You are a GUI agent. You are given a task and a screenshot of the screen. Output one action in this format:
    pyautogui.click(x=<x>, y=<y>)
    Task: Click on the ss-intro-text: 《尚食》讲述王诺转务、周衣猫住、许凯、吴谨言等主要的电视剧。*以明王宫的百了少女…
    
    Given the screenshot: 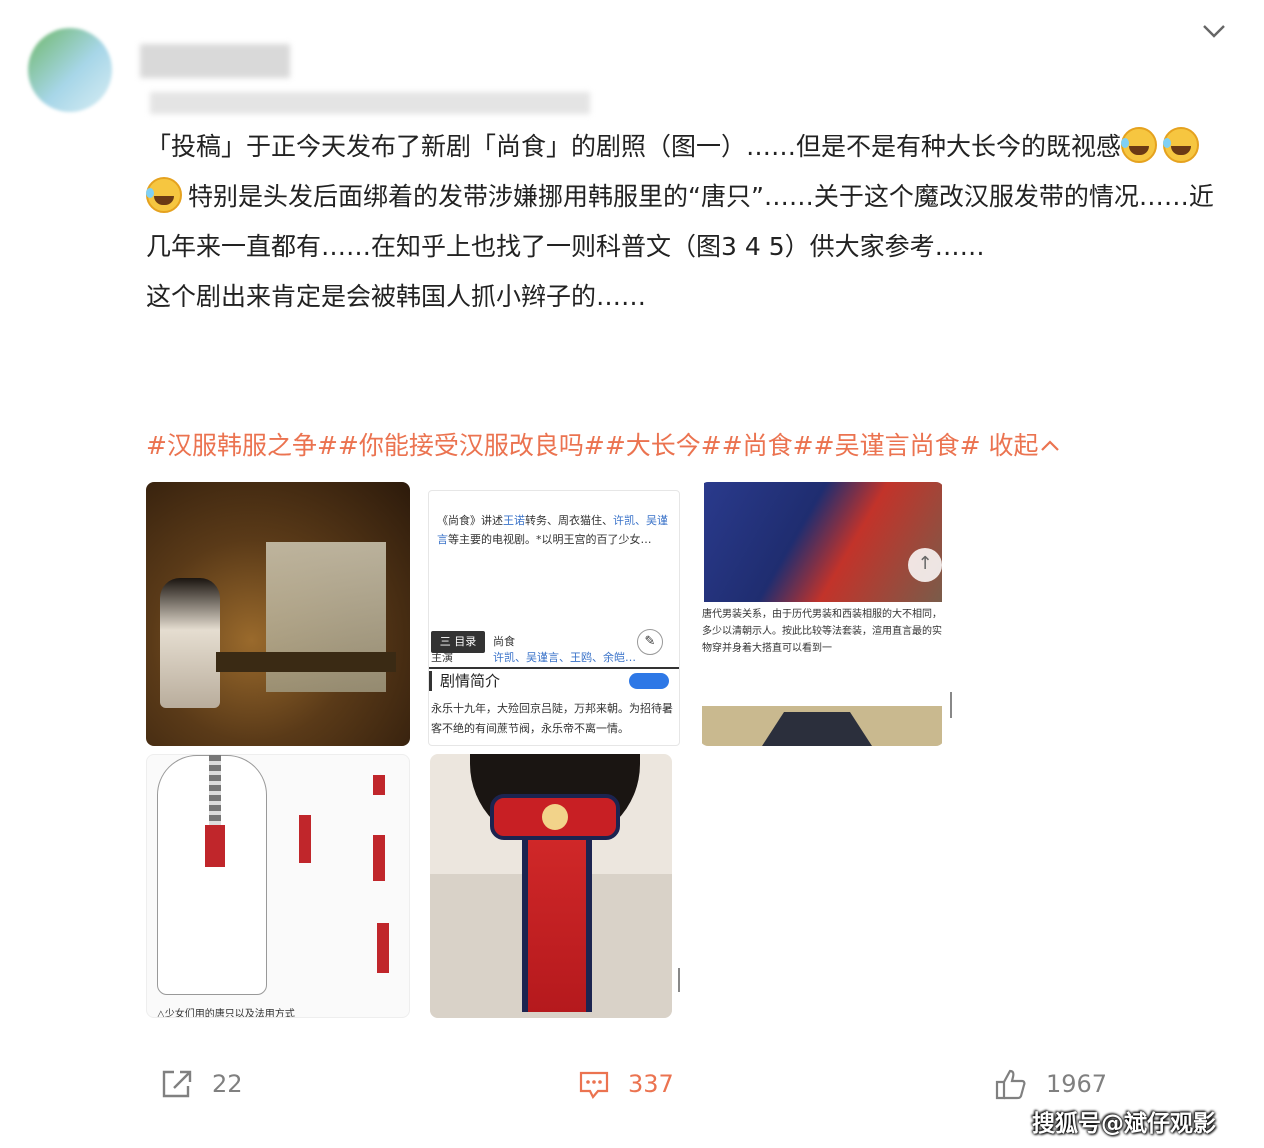 What is the action you would take?
    pyautogui.click(x=552, y=530)
    